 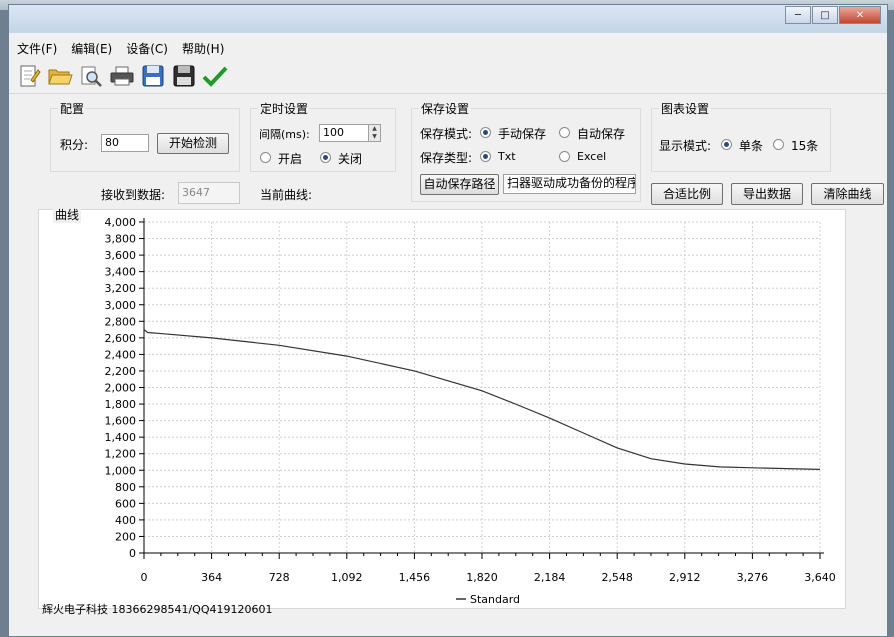 I want to click on menu-bar: 文件(F) 编辑(E) 设备(C) 帮助(H), so click(x=448, y=48).